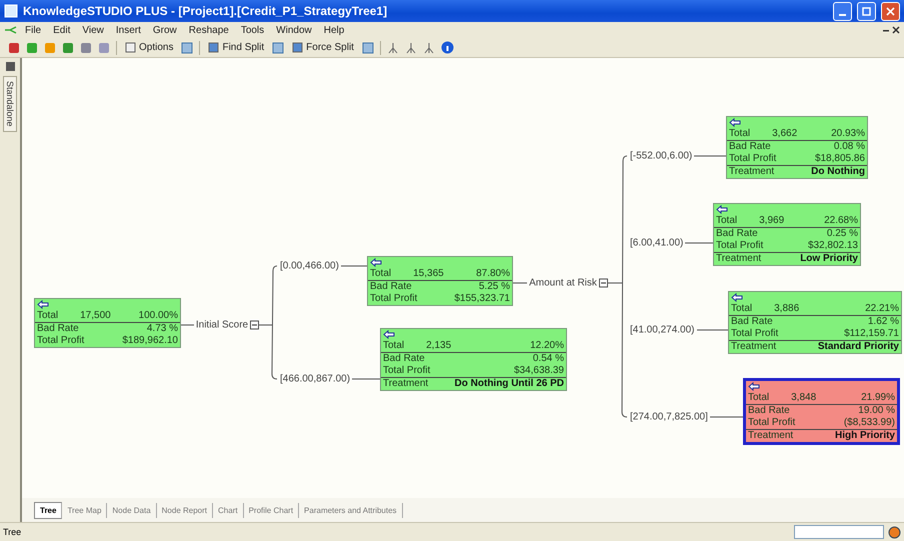  Describe the element at coordinates (771, 221) in the screenshot. I see `stat-value: 3,969` at that location.